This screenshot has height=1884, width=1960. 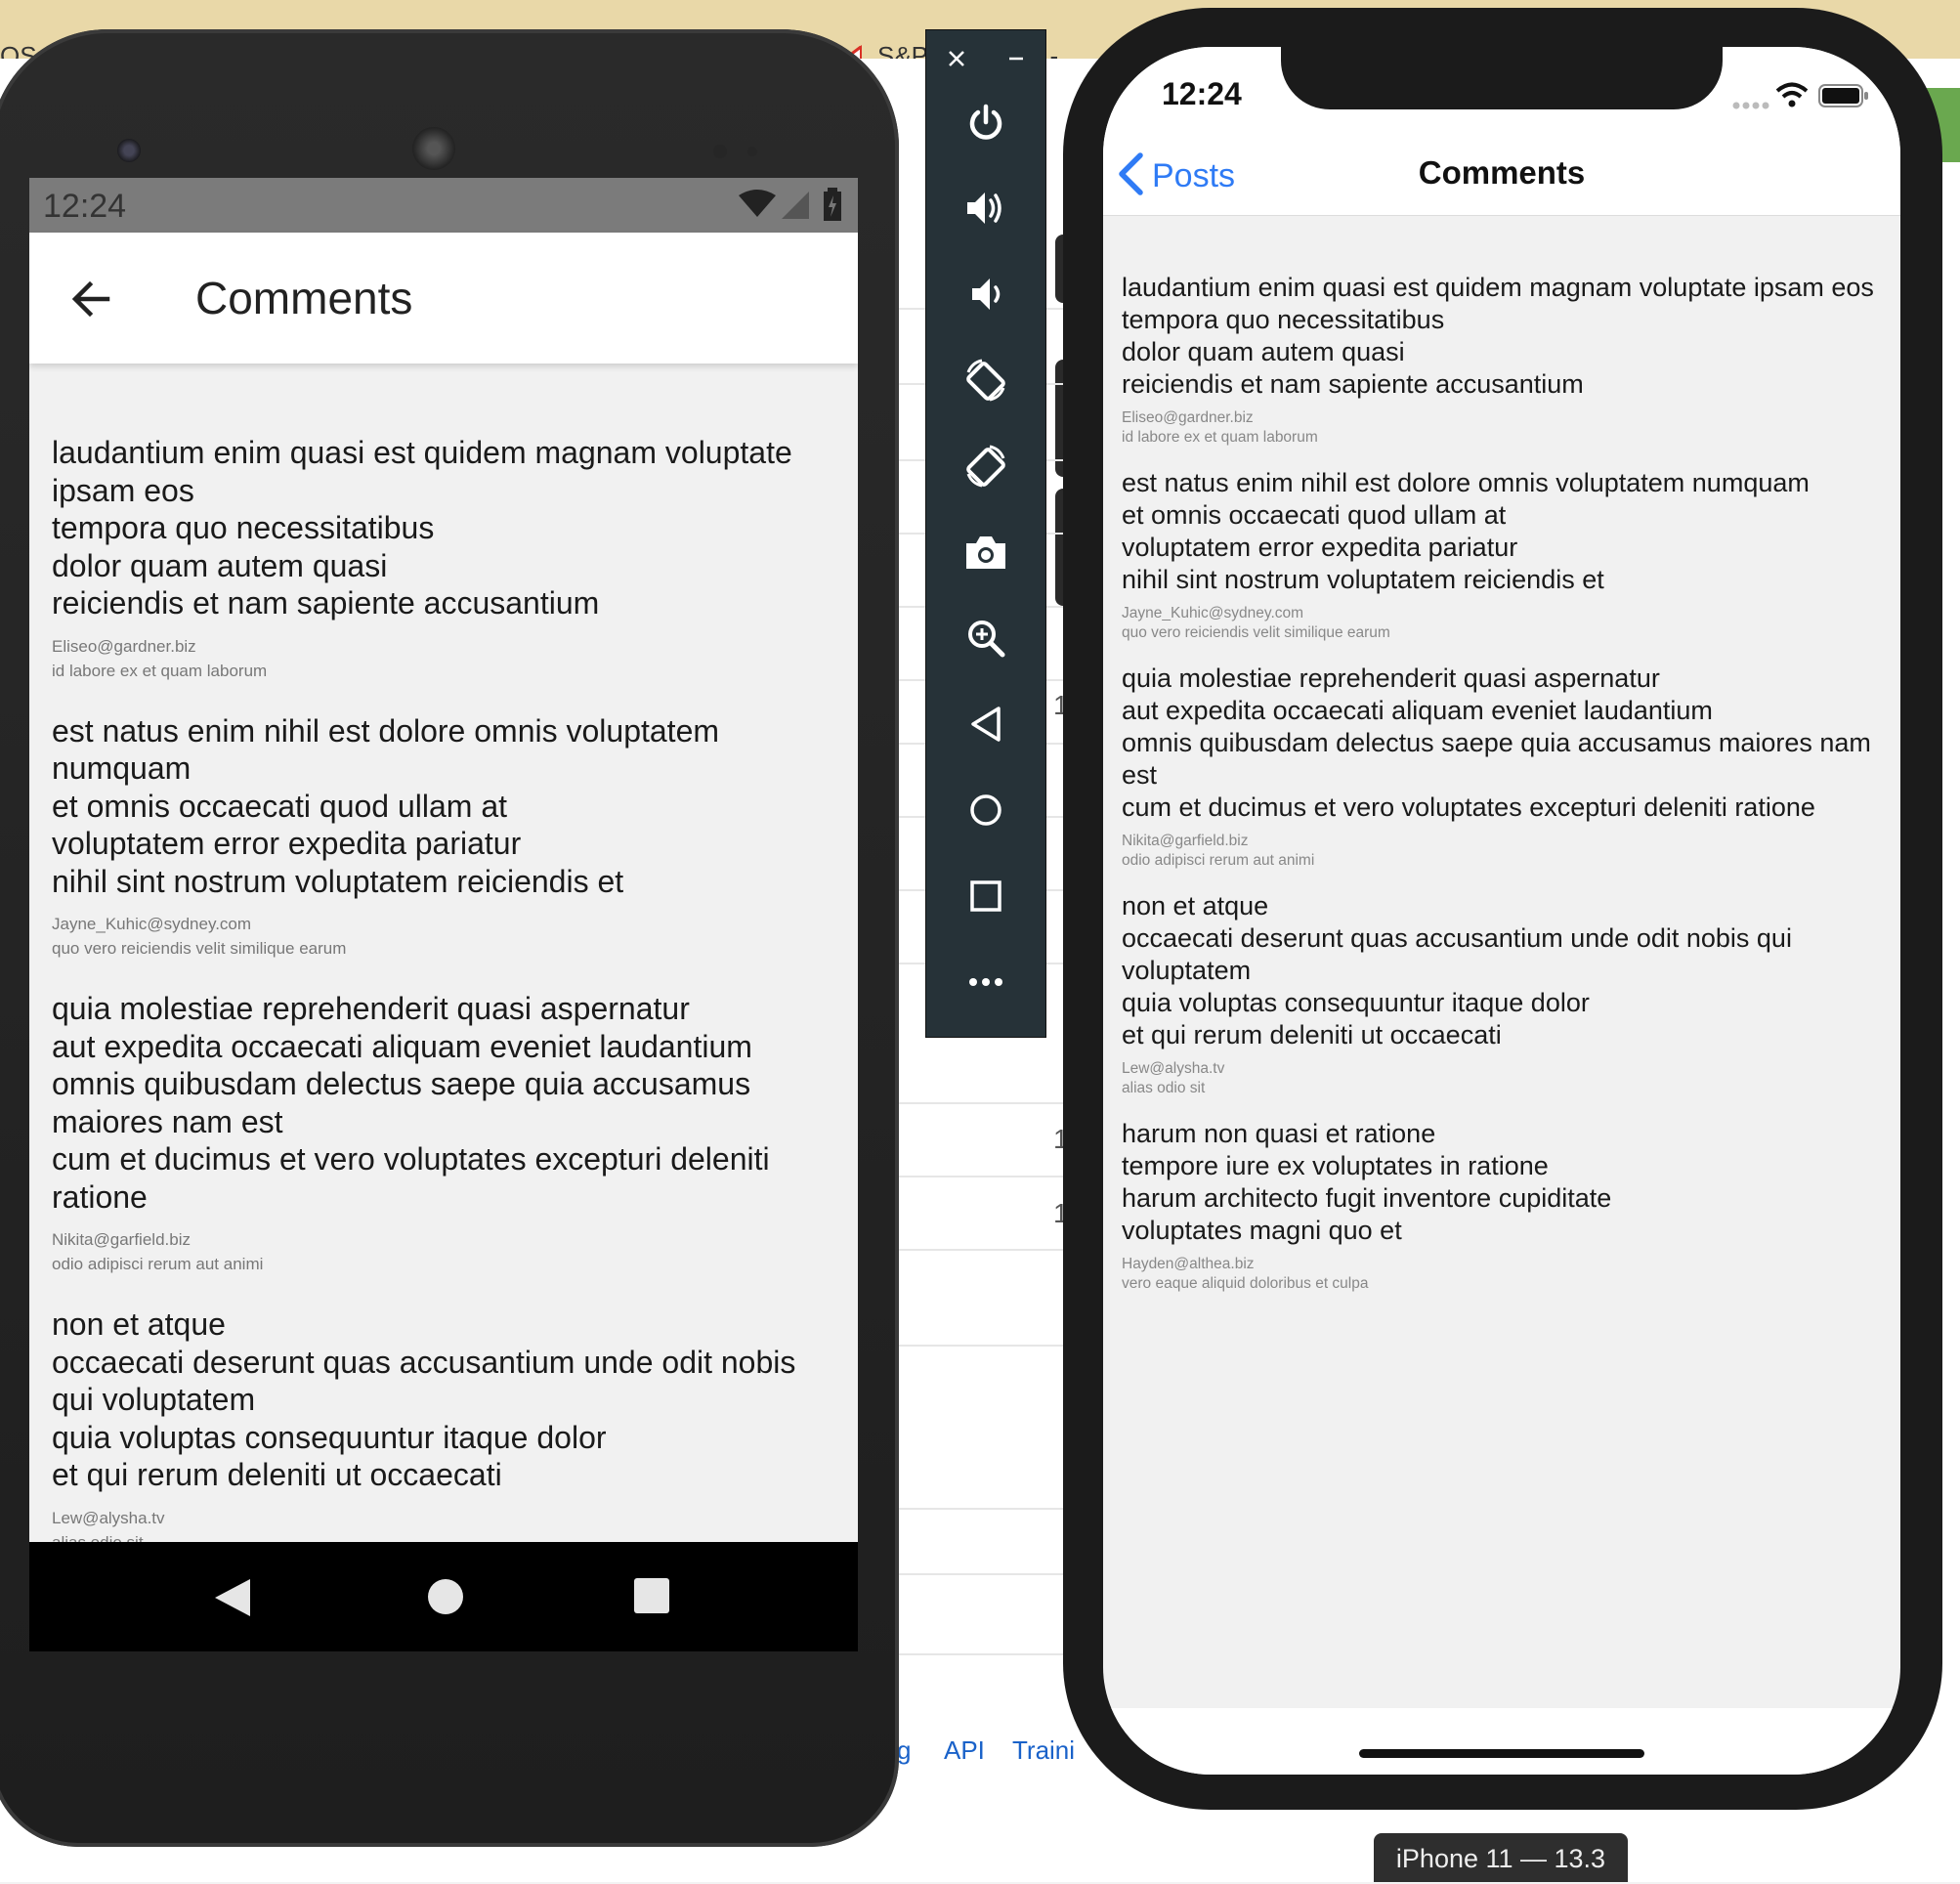 I want to click on footer-link-api: API, so click(x=964, y=1750).